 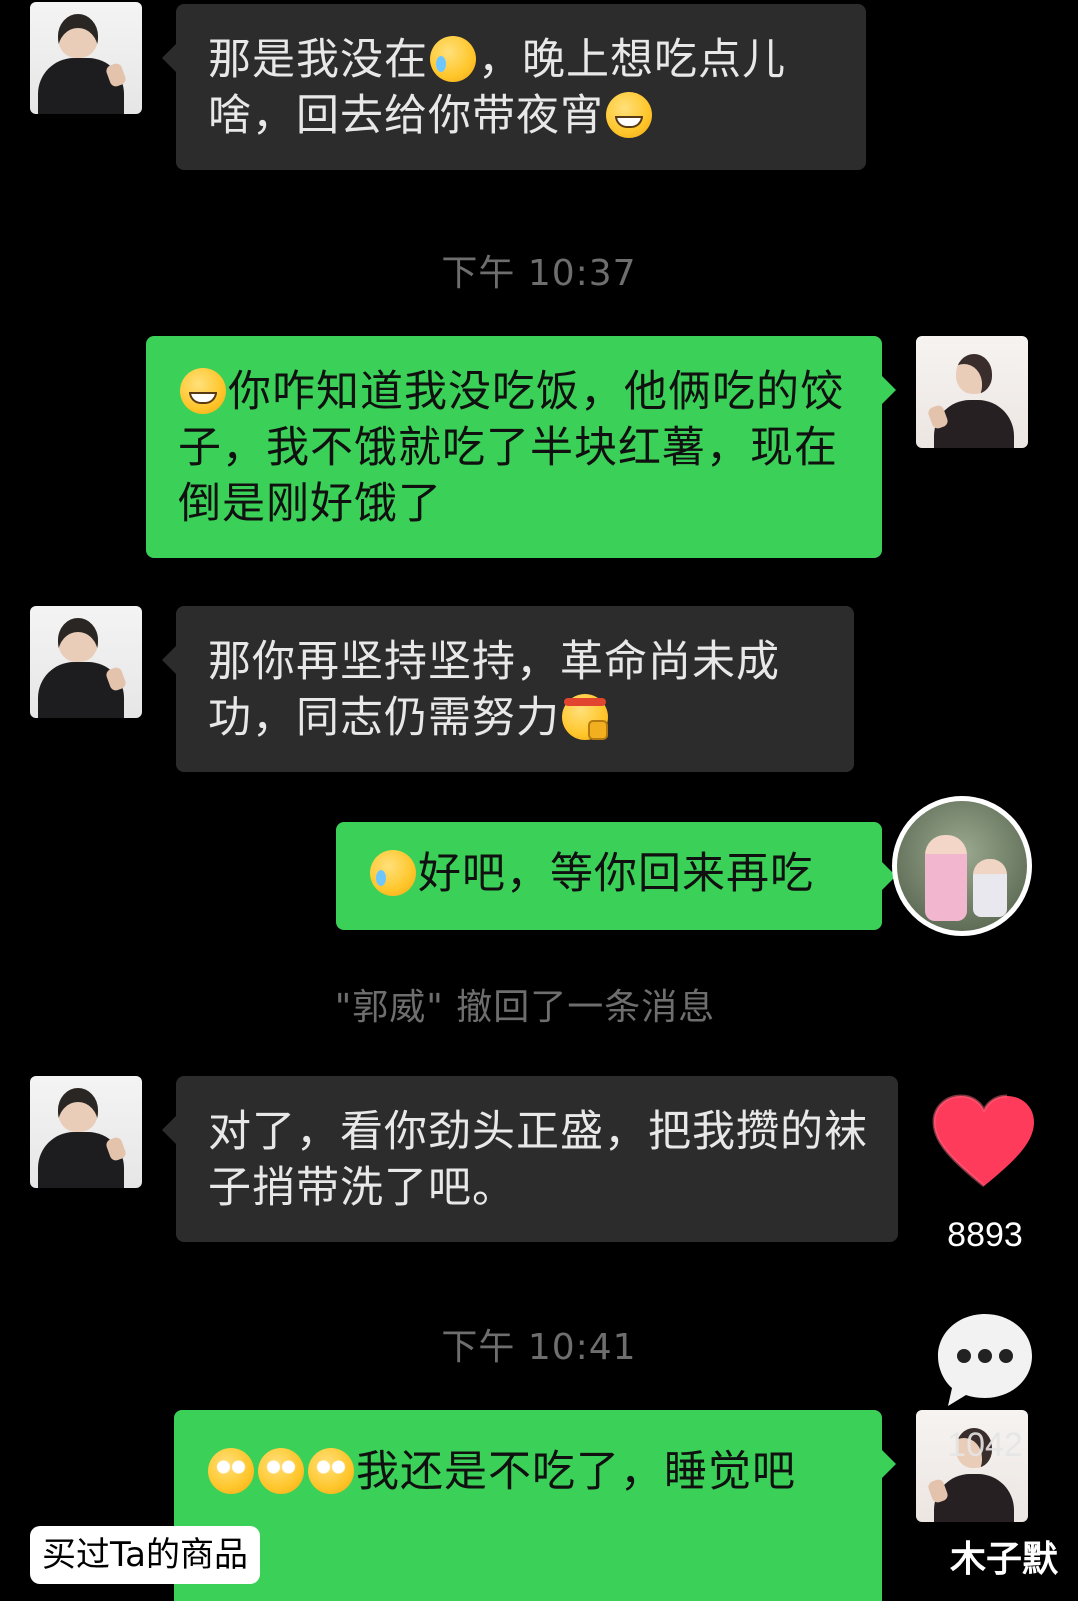 I want to click on comment-count: 1042, so click(x=985, y=1445).